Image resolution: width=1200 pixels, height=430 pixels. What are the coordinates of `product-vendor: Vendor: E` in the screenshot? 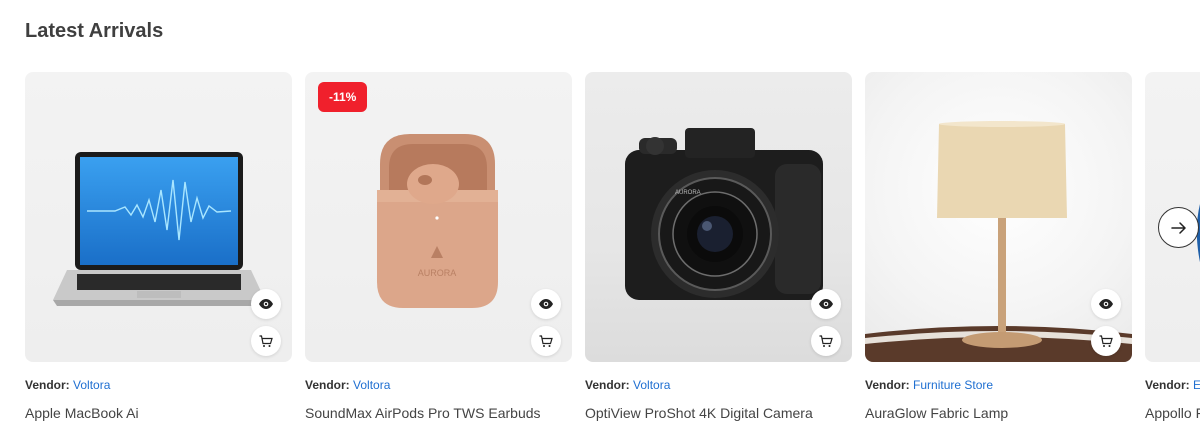 It's located at (1172, 385).